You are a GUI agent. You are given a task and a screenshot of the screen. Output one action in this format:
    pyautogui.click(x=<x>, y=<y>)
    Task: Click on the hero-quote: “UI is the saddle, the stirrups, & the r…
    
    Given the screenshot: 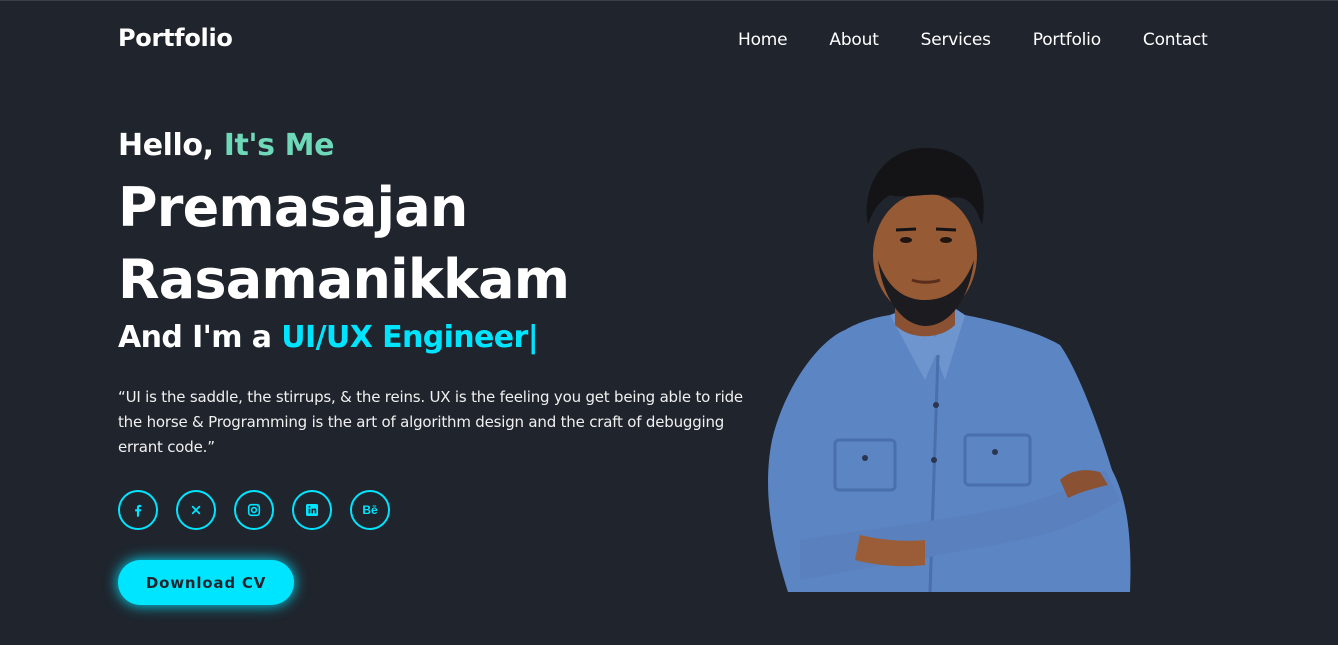 What is the action you would take?
    pyautogui.click(x=430, y=422)
    